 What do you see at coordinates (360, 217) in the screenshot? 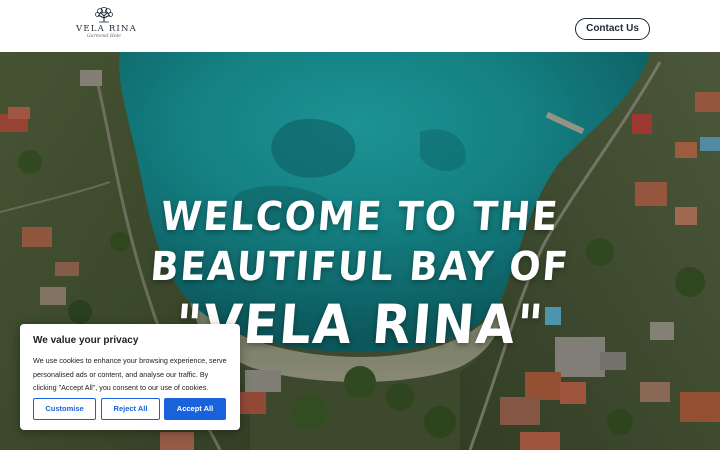
I see `hero-title-line-1: WELCOME TO THE` at bounding box center [360, 217].